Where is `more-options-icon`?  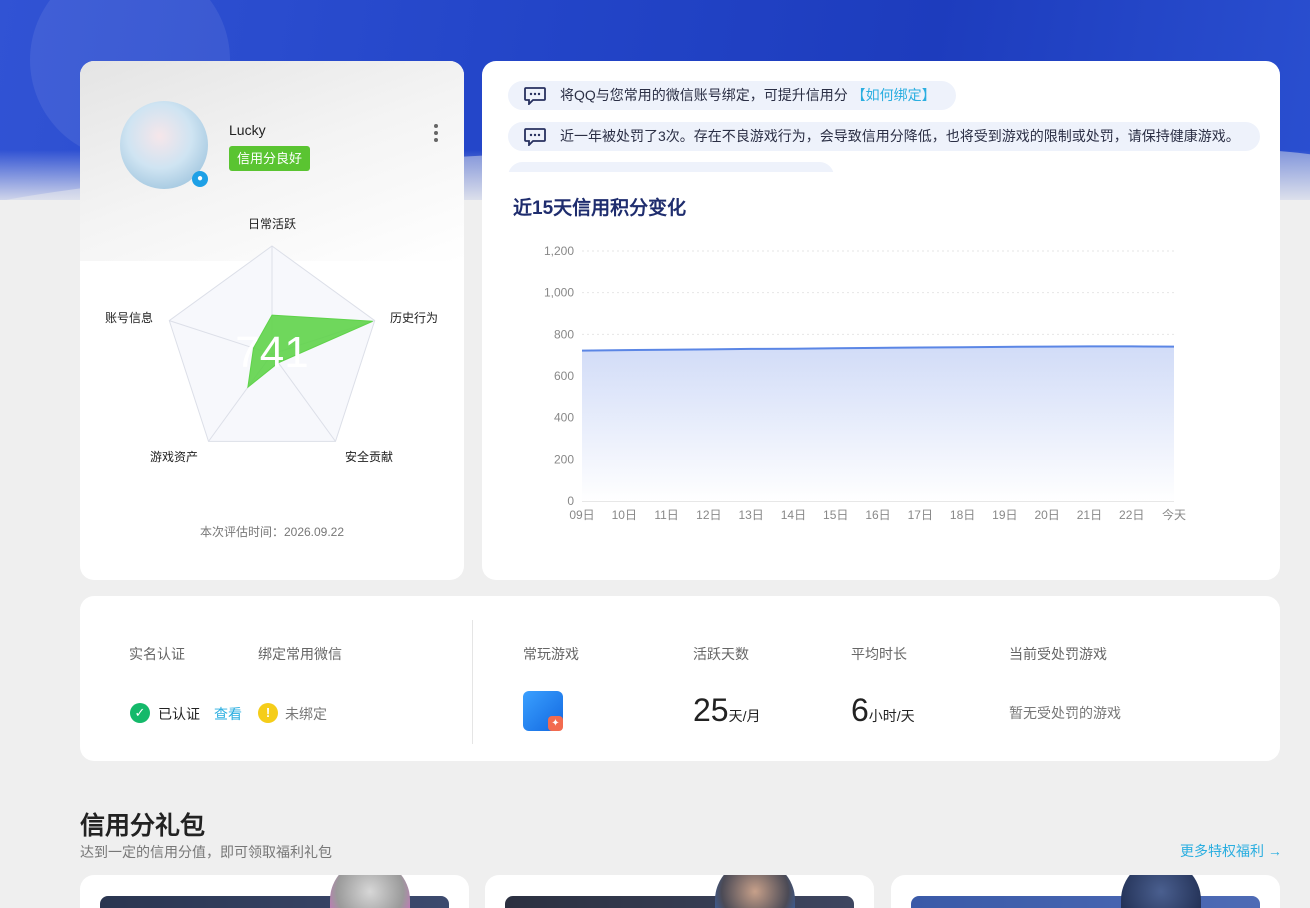 more-options-icon is located at coordinates (436, 133).